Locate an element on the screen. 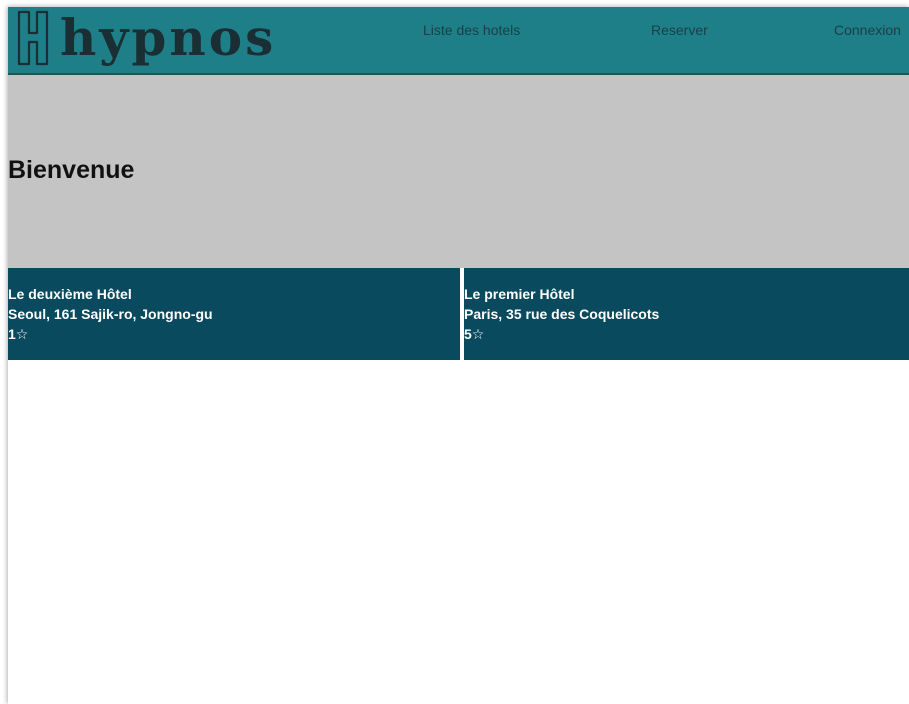 The width and height of the screenshot is (909, 704). hotel-name: Le deuxième Hôtel is located at coordinates (70, 294).